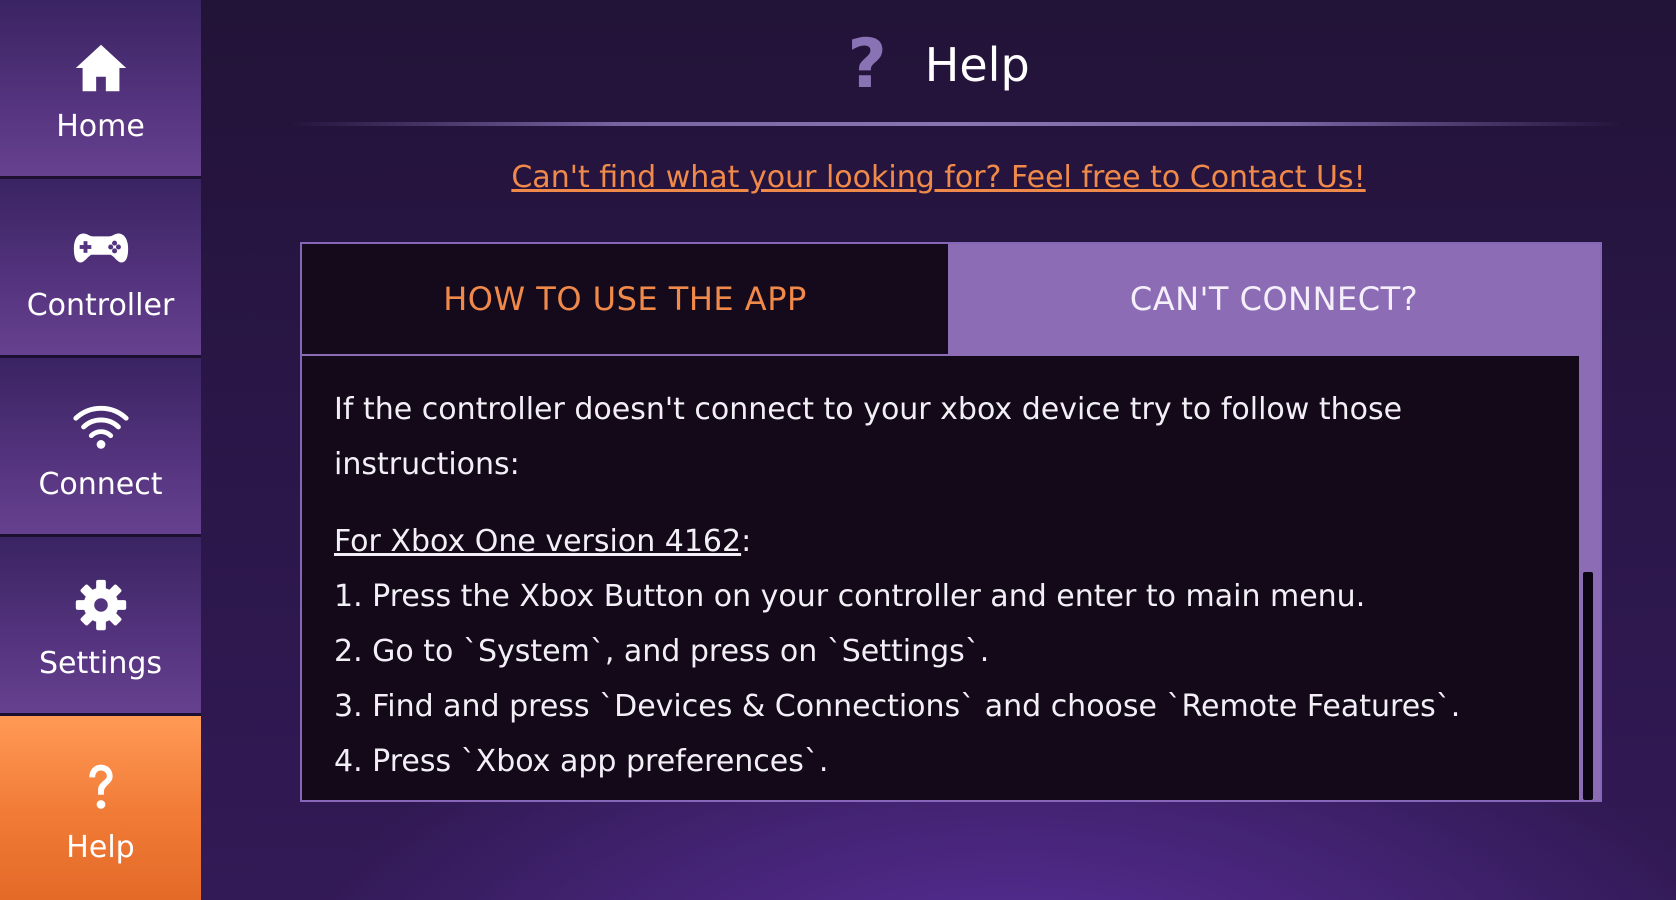 The width and height of the screenshot is (1676, 900). I want to click on sidebar-item-label: Connect, so click(100, 484).